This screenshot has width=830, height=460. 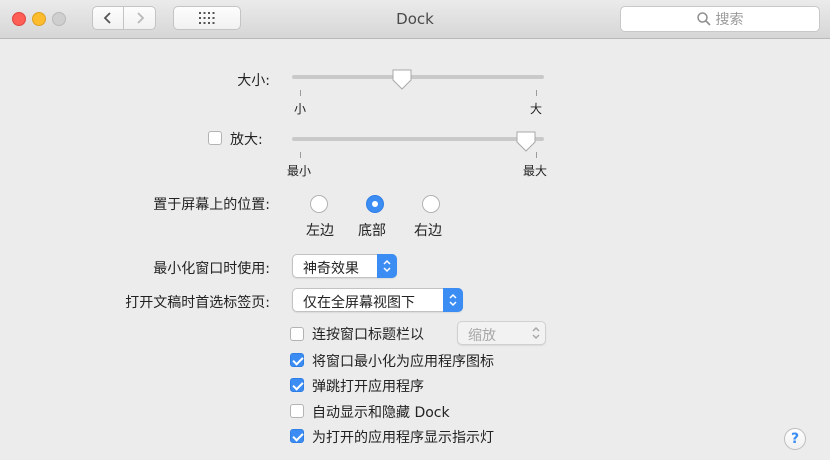 What do you see at coordinates (297, 360) in the screenshot?
I see `minimize-to-app-icon-checkbox` at bounding box center [297, 360].